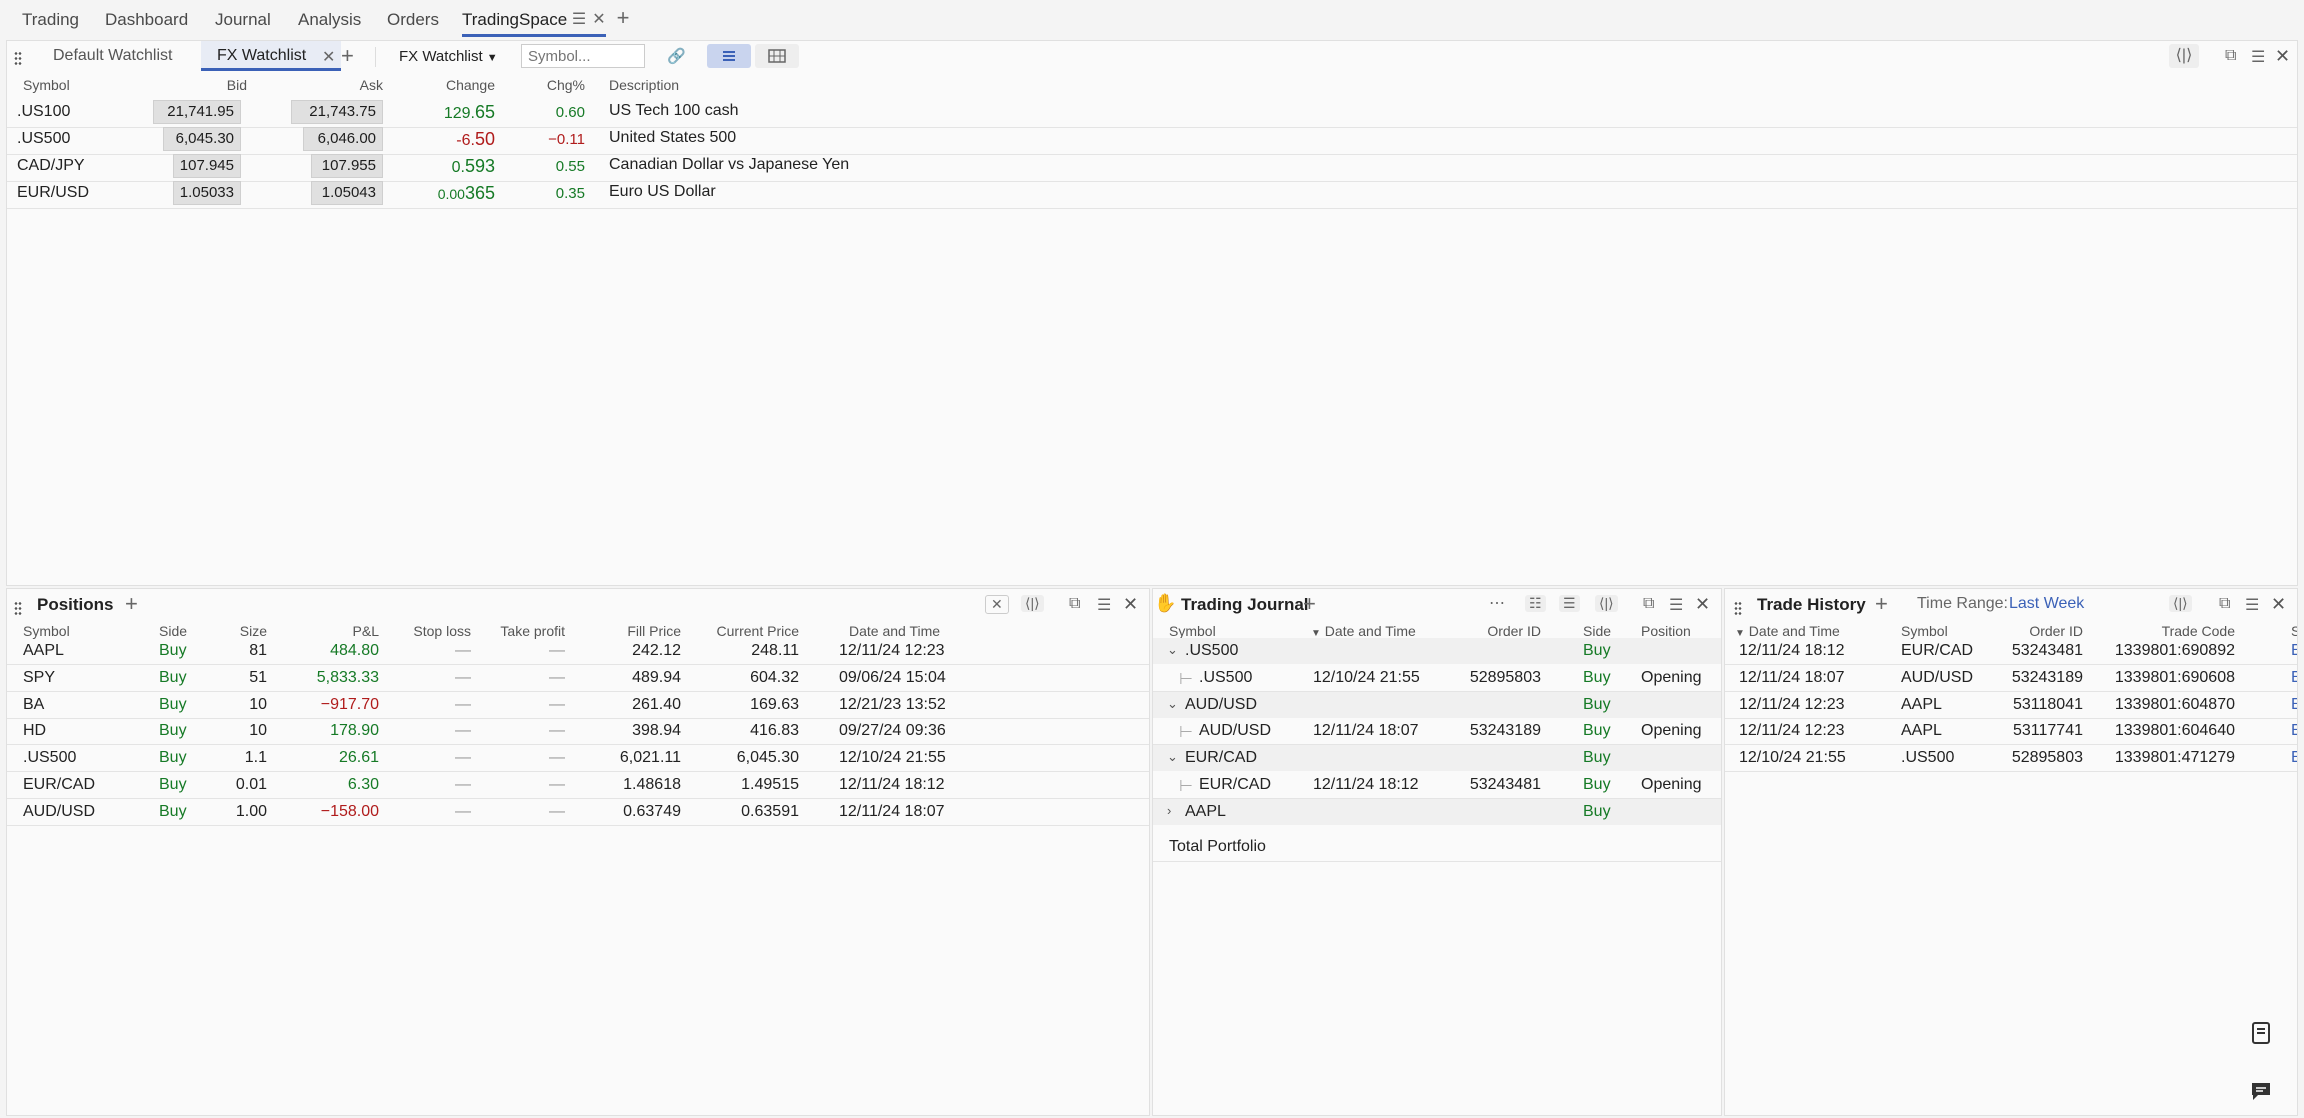  Describe the element at coordinates (583, 56) in the screenshot. I see `symbol-search-input` at that location.